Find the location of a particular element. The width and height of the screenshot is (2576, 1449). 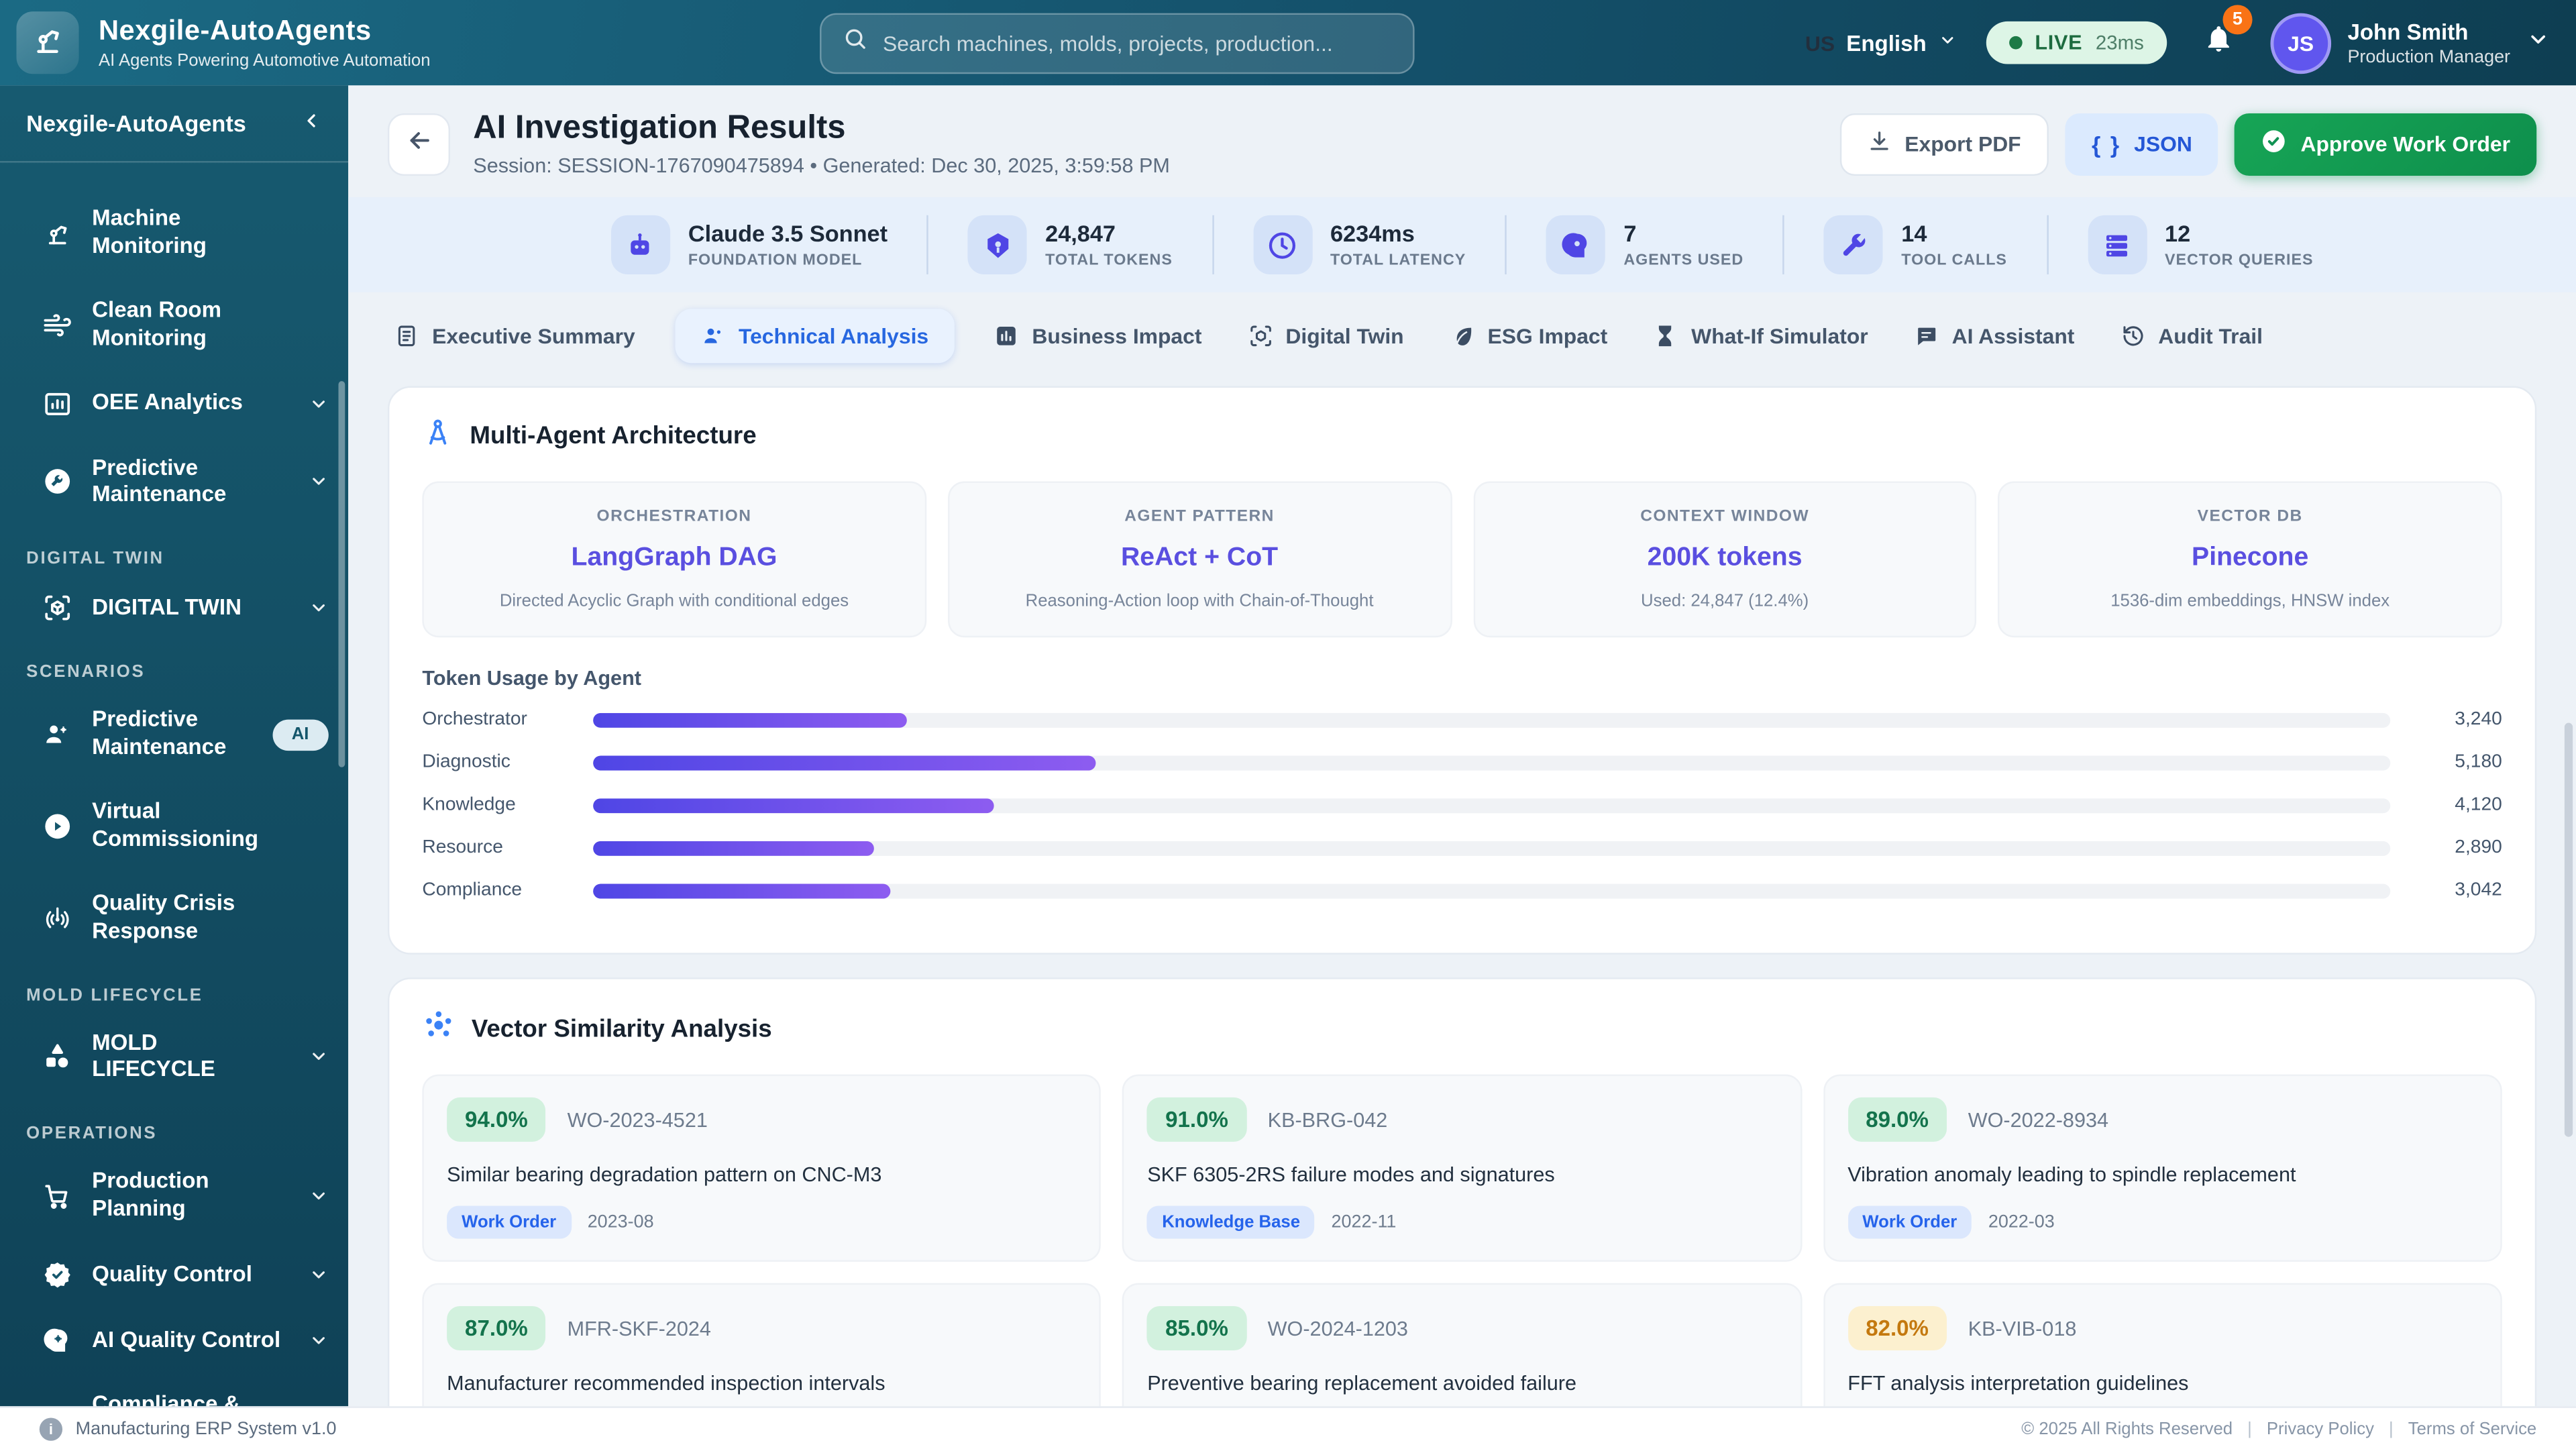

shapes-icon is located at coordinates (57, 1057).